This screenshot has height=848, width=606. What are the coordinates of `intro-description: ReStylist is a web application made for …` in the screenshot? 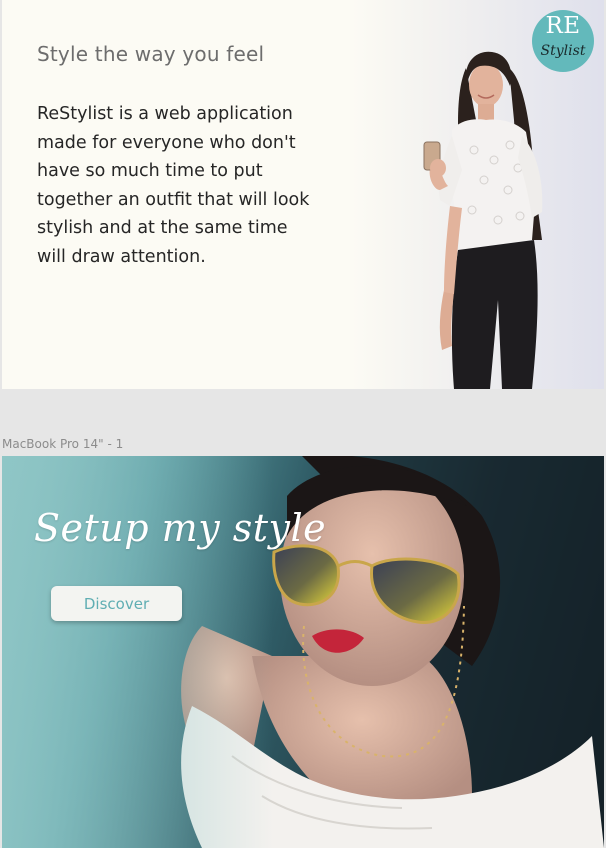 It's located at (173, 185).